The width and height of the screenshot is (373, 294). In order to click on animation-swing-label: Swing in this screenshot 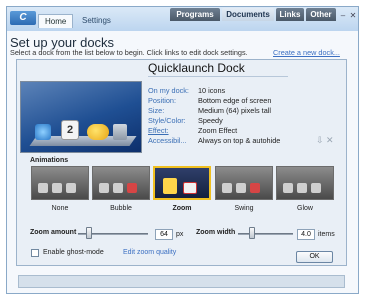, I will do `click(244, 208)`.